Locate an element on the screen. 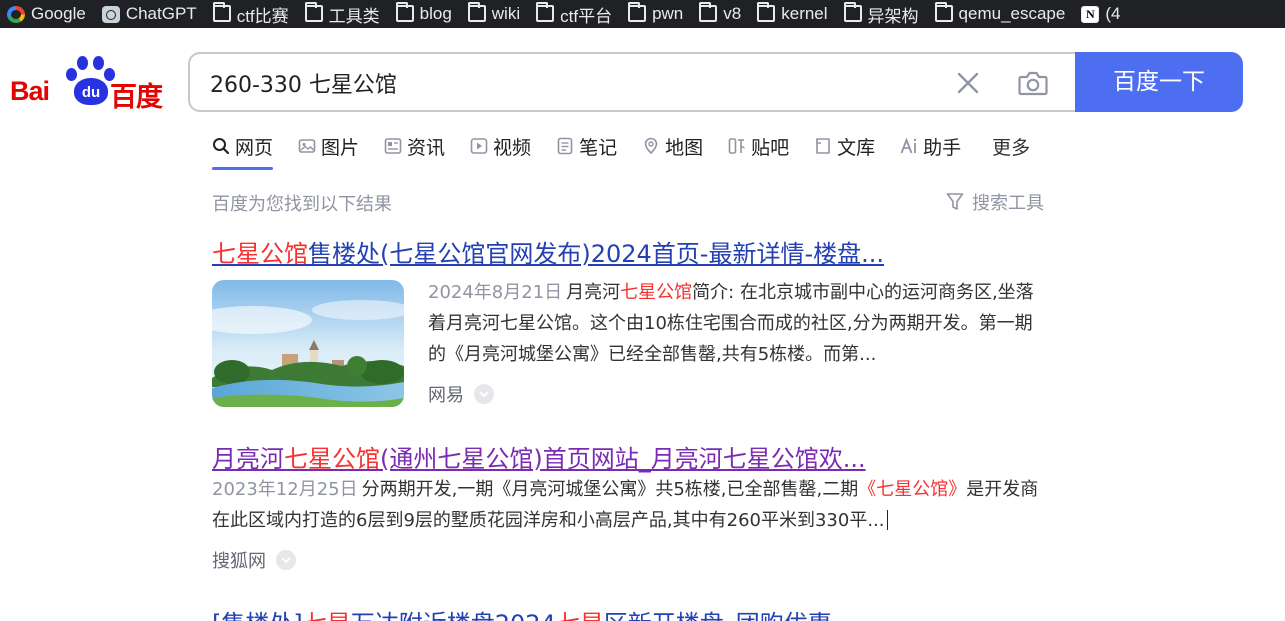  tab-assistant: 助手 is located at coordinates (930, 146).